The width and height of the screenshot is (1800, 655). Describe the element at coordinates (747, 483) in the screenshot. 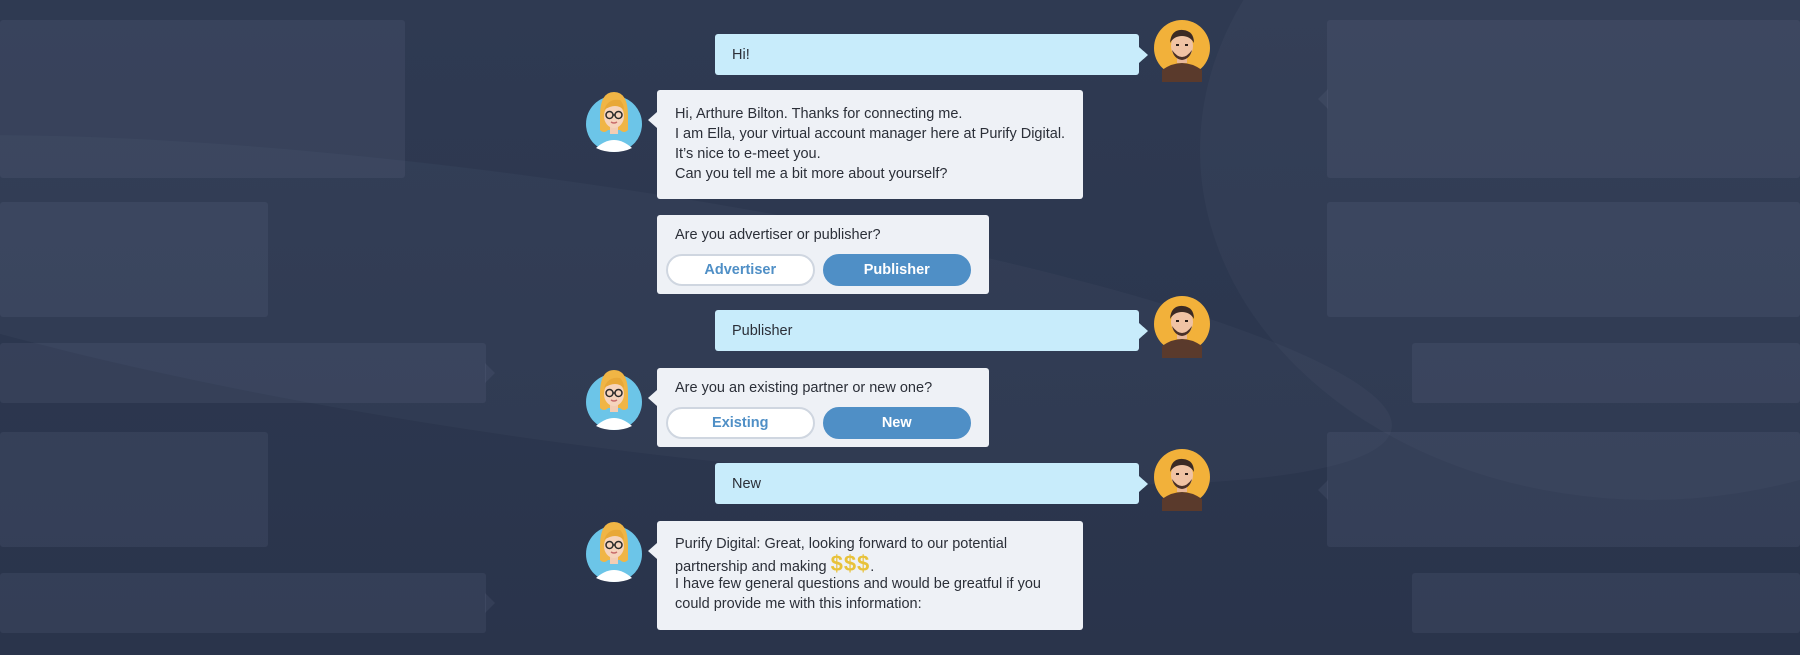

I see `message-text: New` at that location.